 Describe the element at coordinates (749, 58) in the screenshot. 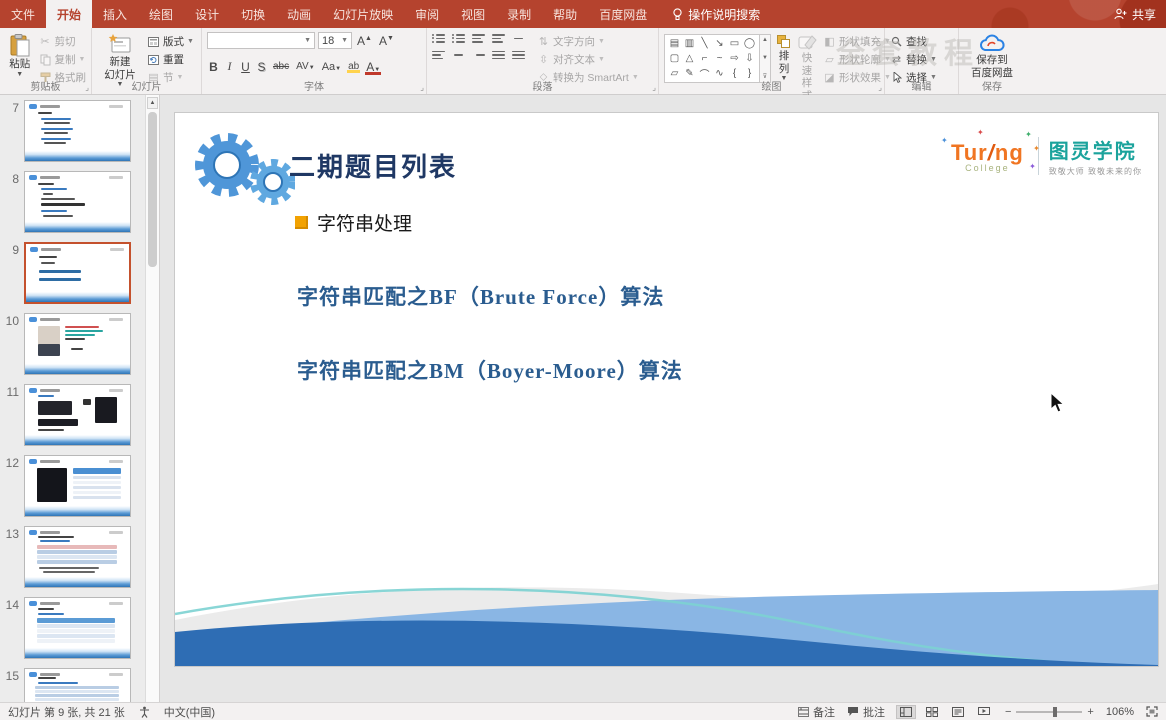

I see `shape-arrow-down-icon: ⇩` at that location.